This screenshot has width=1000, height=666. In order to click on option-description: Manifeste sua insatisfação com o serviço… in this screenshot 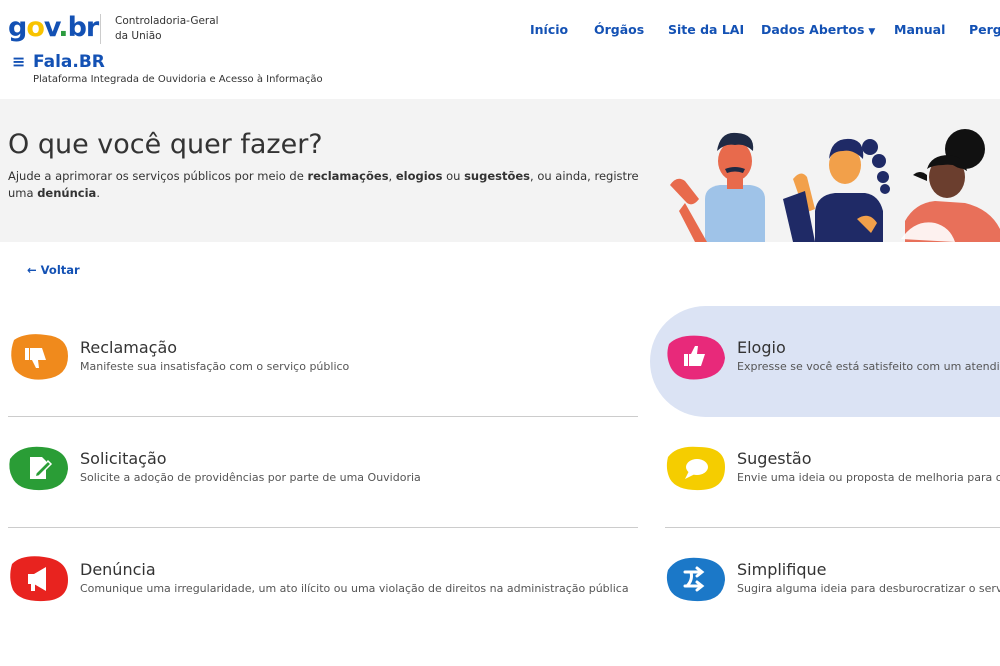, I will do `click(215, 366)`.